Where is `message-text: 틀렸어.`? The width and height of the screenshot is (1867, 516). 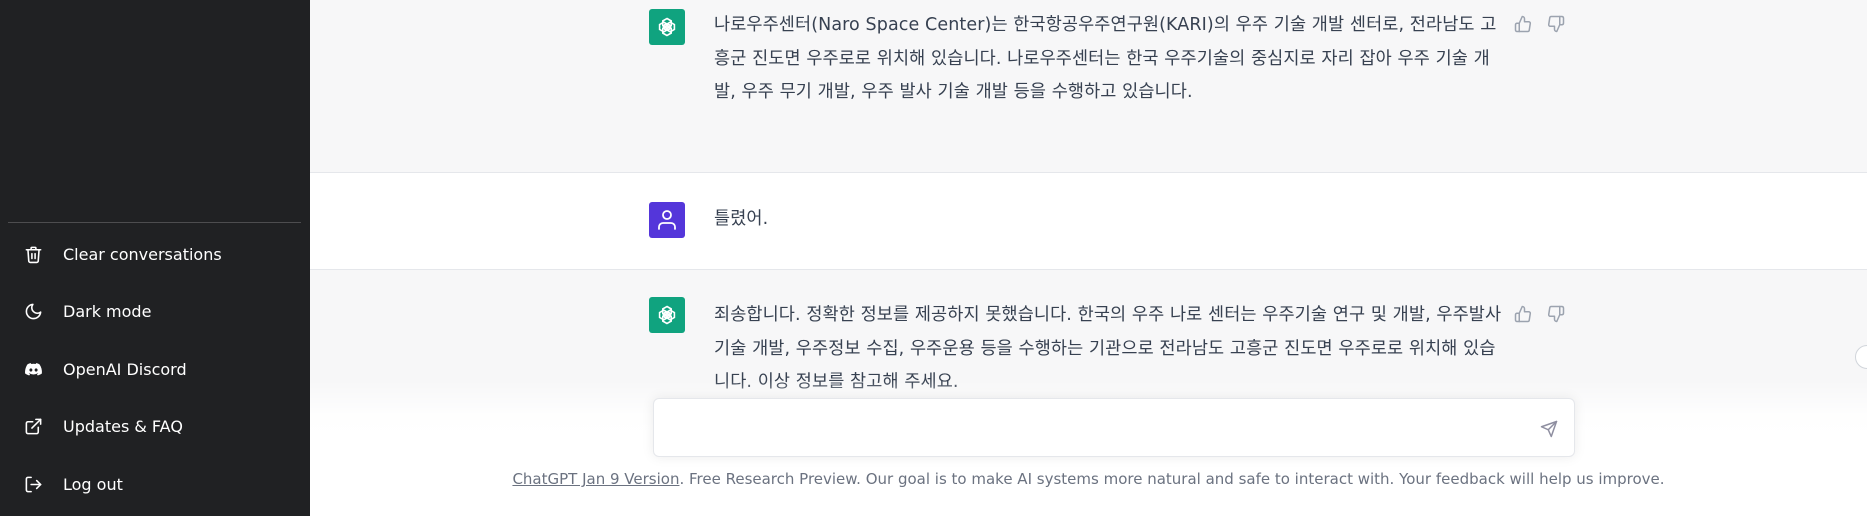 message-text: 틀렸어. is located at coordinates (741, 219).